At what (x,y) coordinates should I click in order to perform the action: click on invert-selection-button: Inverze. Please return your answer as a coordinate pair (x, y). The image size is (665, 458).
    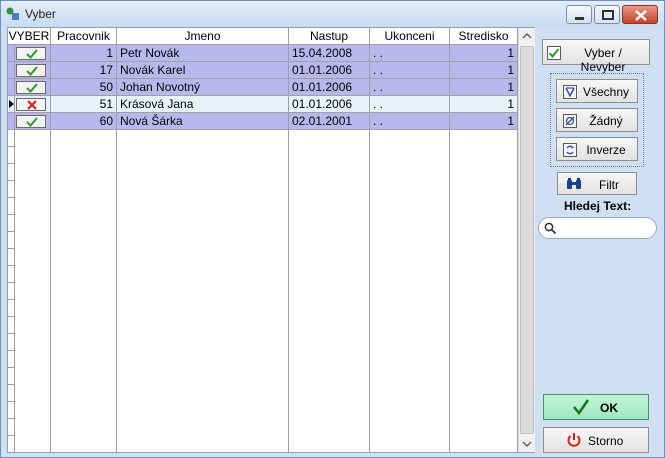
    Looking at the image, I should click on (597, 149).